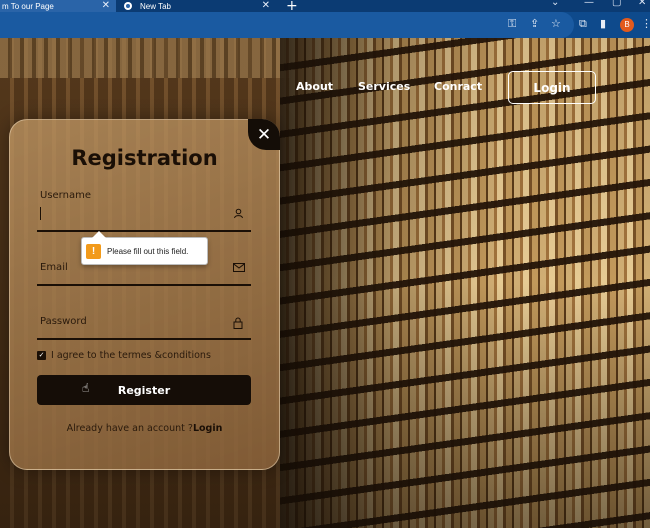  What do you see at coordinates (155, 6) in the screenshot?
I see `tab-title: New Tab` at bounding box center [155, 6].